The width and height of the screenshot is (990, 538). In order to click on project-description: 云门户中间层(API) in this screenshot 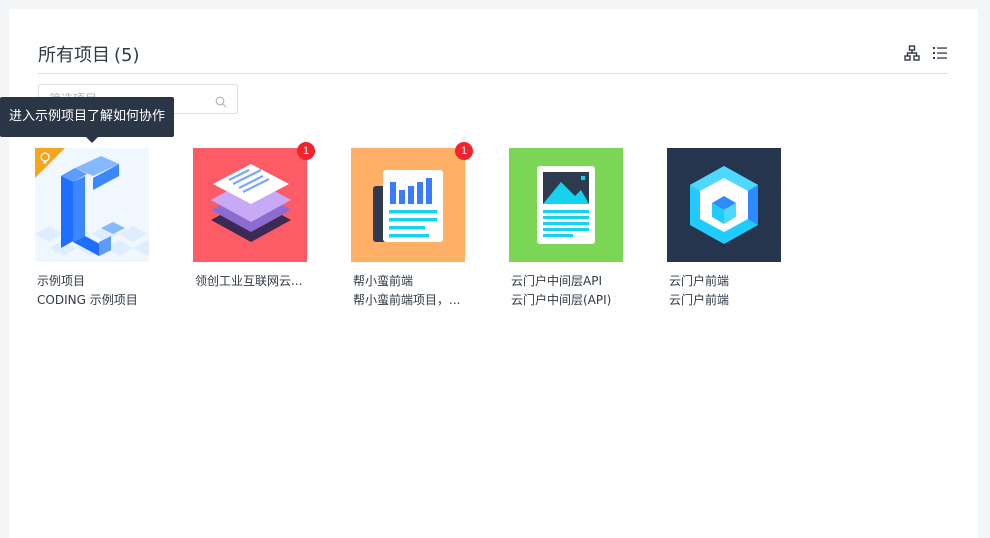, I will do `click(561, 300)`.